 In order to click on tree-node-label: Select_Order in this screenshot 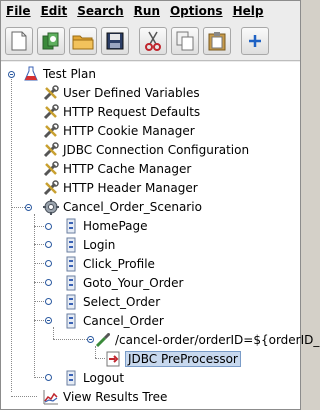, I will do `click(122, 302)`.